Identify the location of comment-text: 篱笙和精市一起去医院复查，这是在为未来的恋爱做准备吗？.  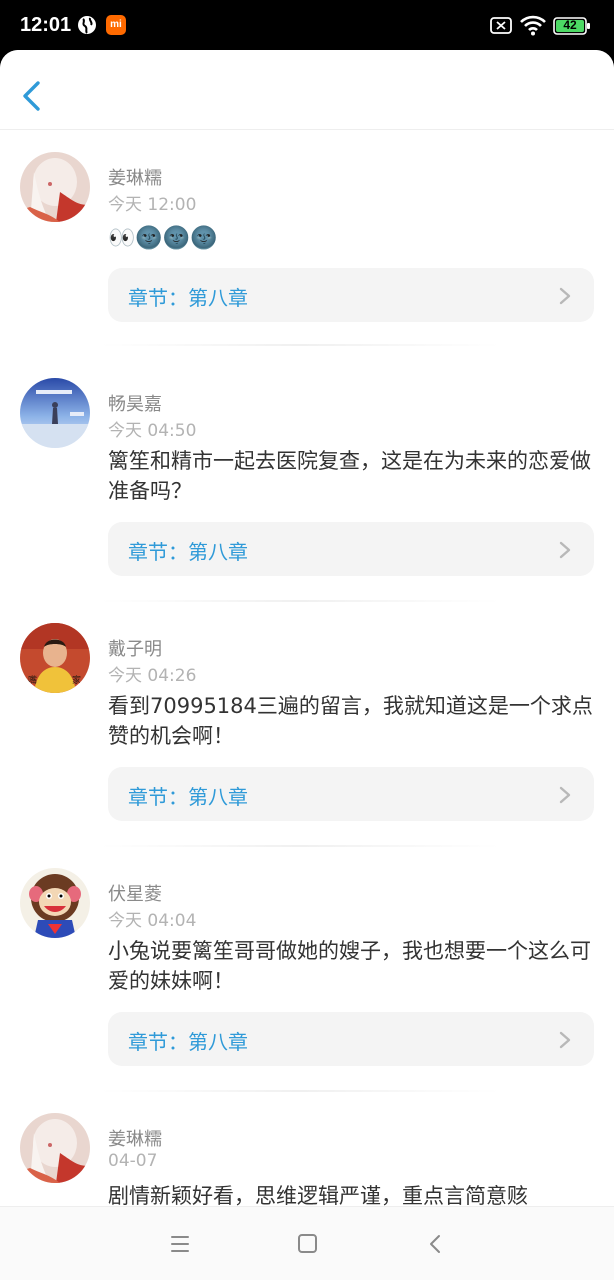
(349, 476).